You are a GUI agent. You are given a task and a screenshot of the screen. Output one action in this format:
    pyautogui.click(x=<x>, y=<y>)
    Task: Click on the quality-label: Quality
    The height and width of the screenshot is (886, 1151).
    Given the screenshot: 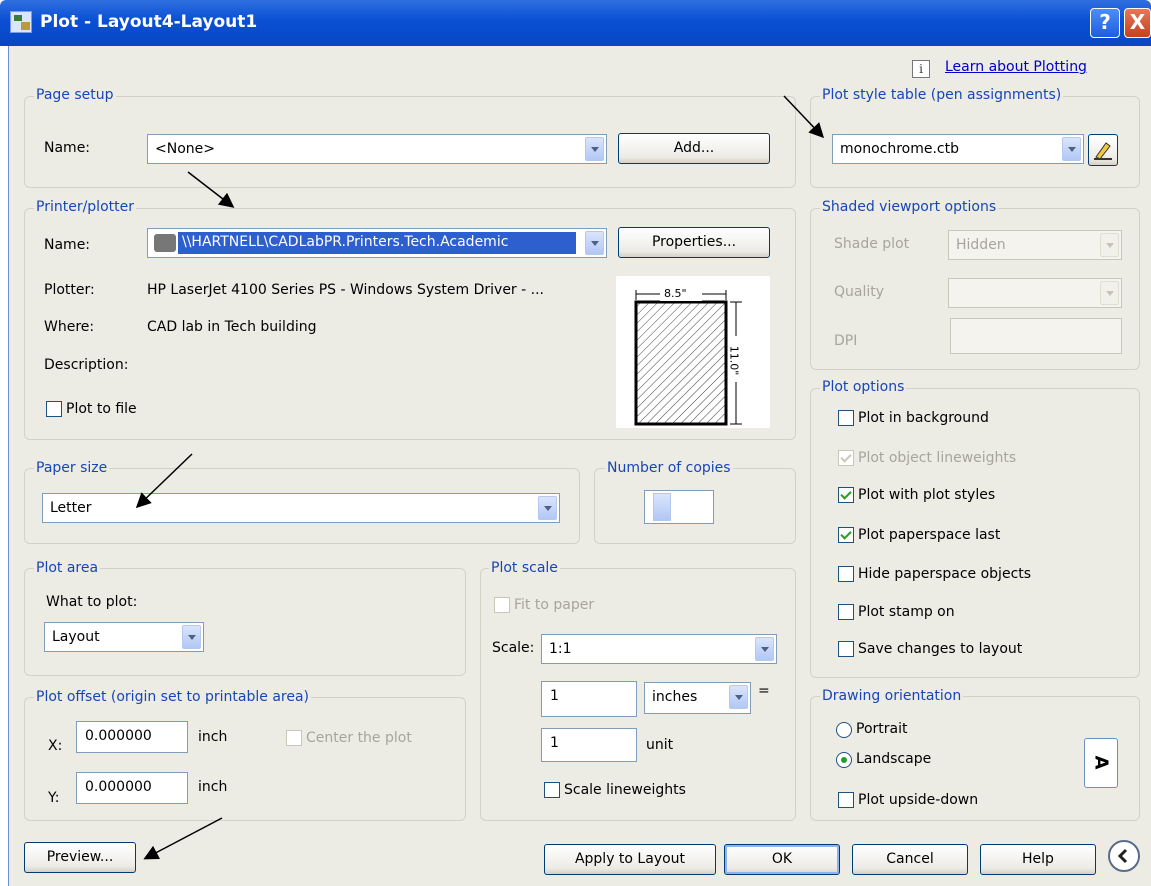 What is the action you would take?
    pyautogui.click(x=859, y=292)
    